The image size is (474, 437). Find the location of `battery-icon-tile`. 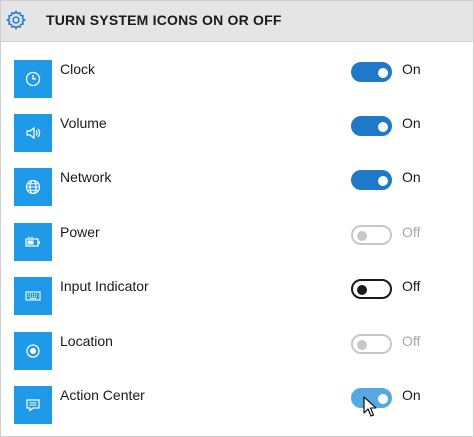

battery-icon-tile is located at coordinates (33, 242).